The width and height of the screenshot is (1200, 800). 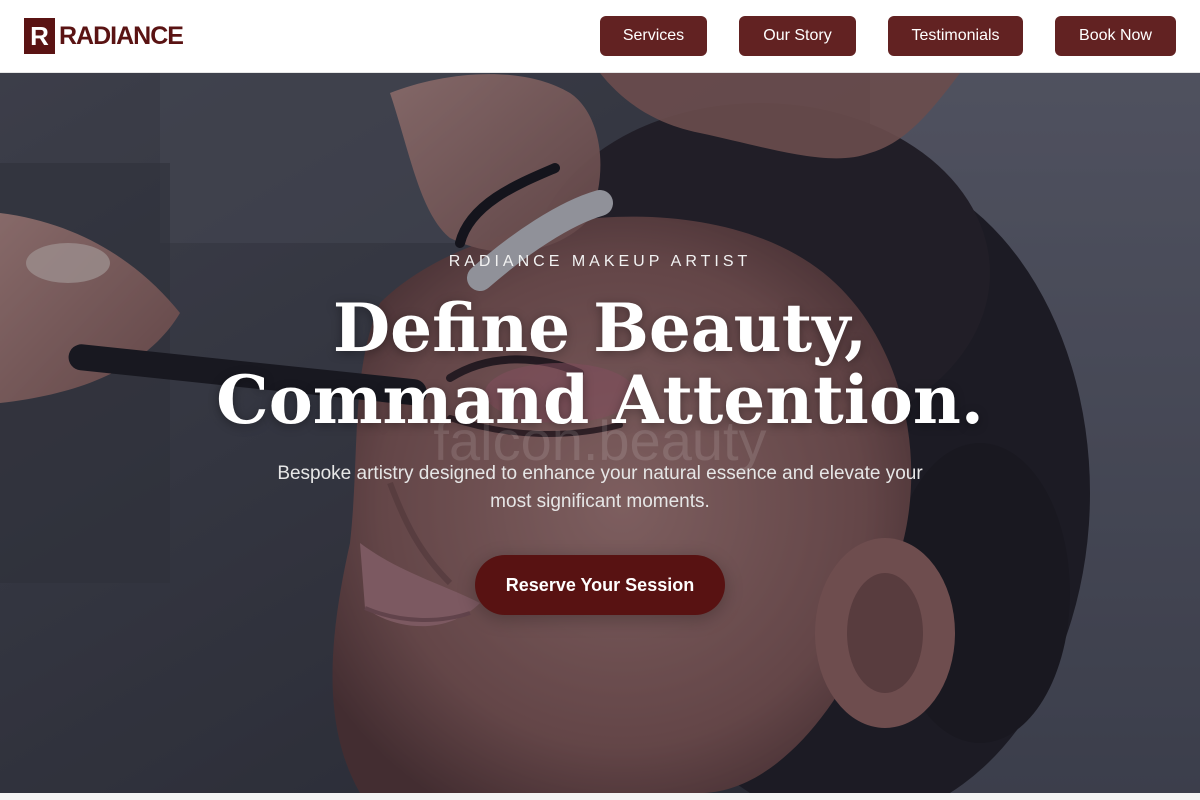 I want to click on nav-book-now-button: Book Now, so click(x=1115, y=36).